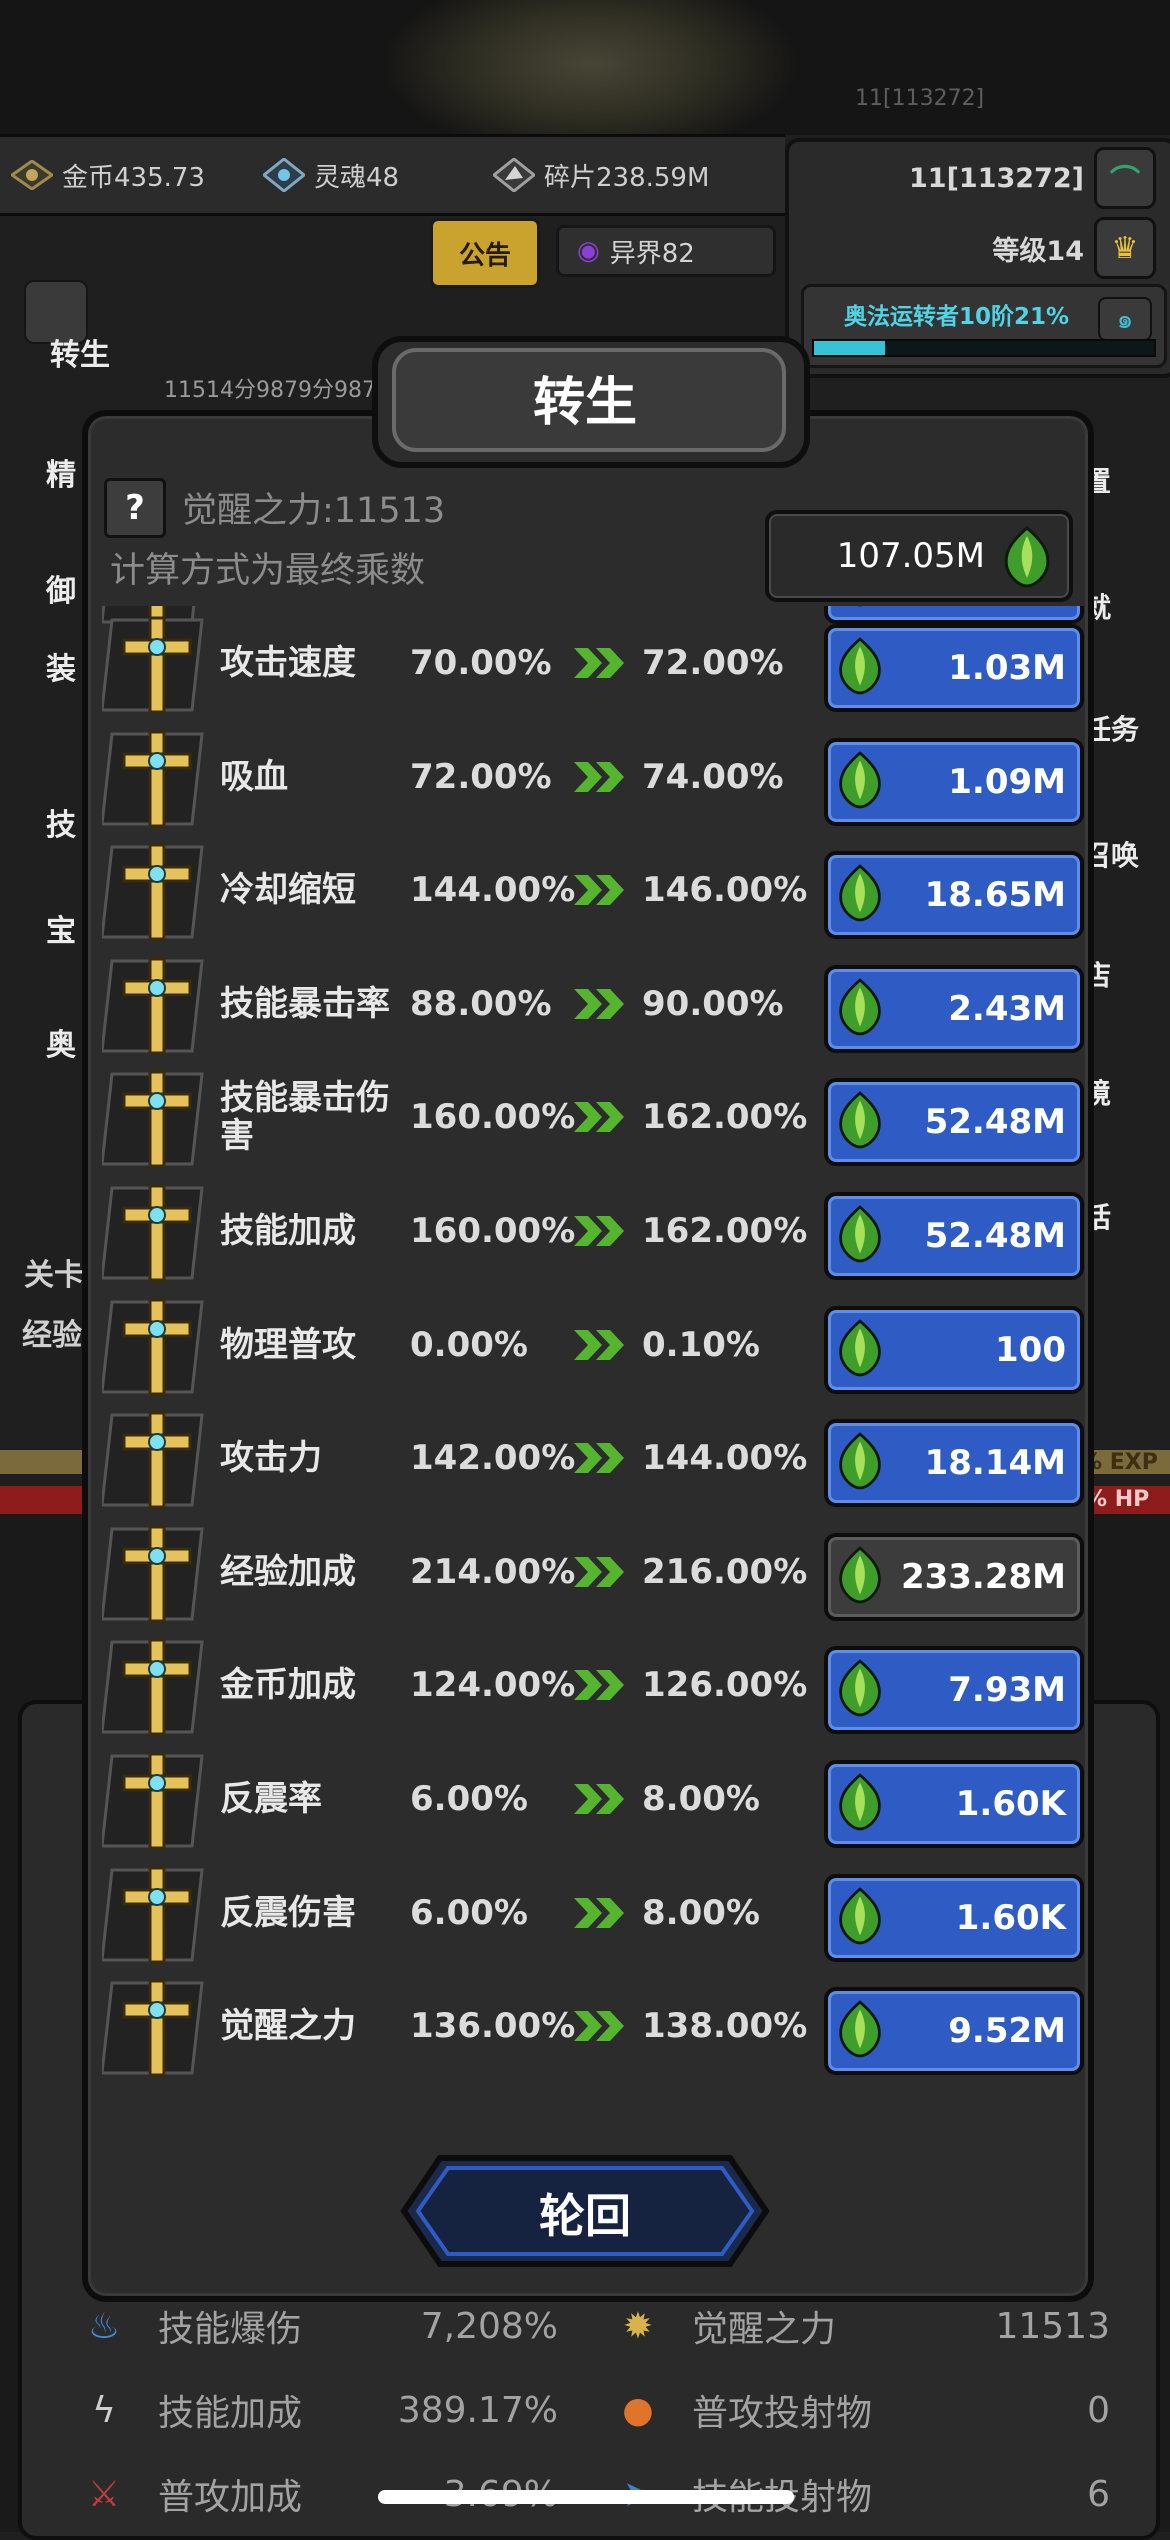  What do you see at coordinates (1030, 1349) in the screenshot?
I see `upgrade-price: 100` at bounding box center [1030, 1349].